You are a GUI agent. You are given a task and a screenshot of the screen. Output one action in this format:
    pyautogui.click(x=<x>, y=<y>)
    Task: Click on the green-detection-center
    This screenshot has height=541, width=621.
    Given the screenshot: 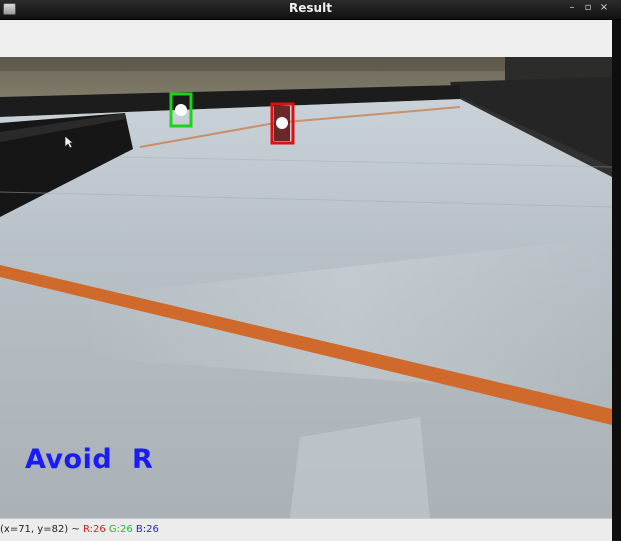 What is the action you would take?
    pyautogui.click(x=181, y=110)
    